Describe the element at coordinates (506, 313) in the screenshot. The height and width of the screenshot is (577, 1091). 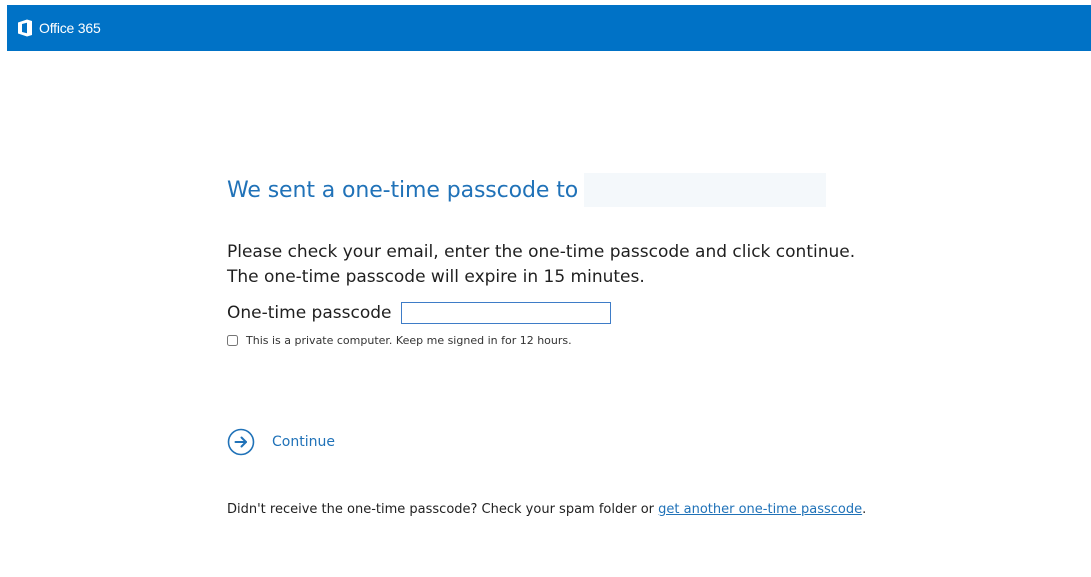
I see `passcode-input` at that location.